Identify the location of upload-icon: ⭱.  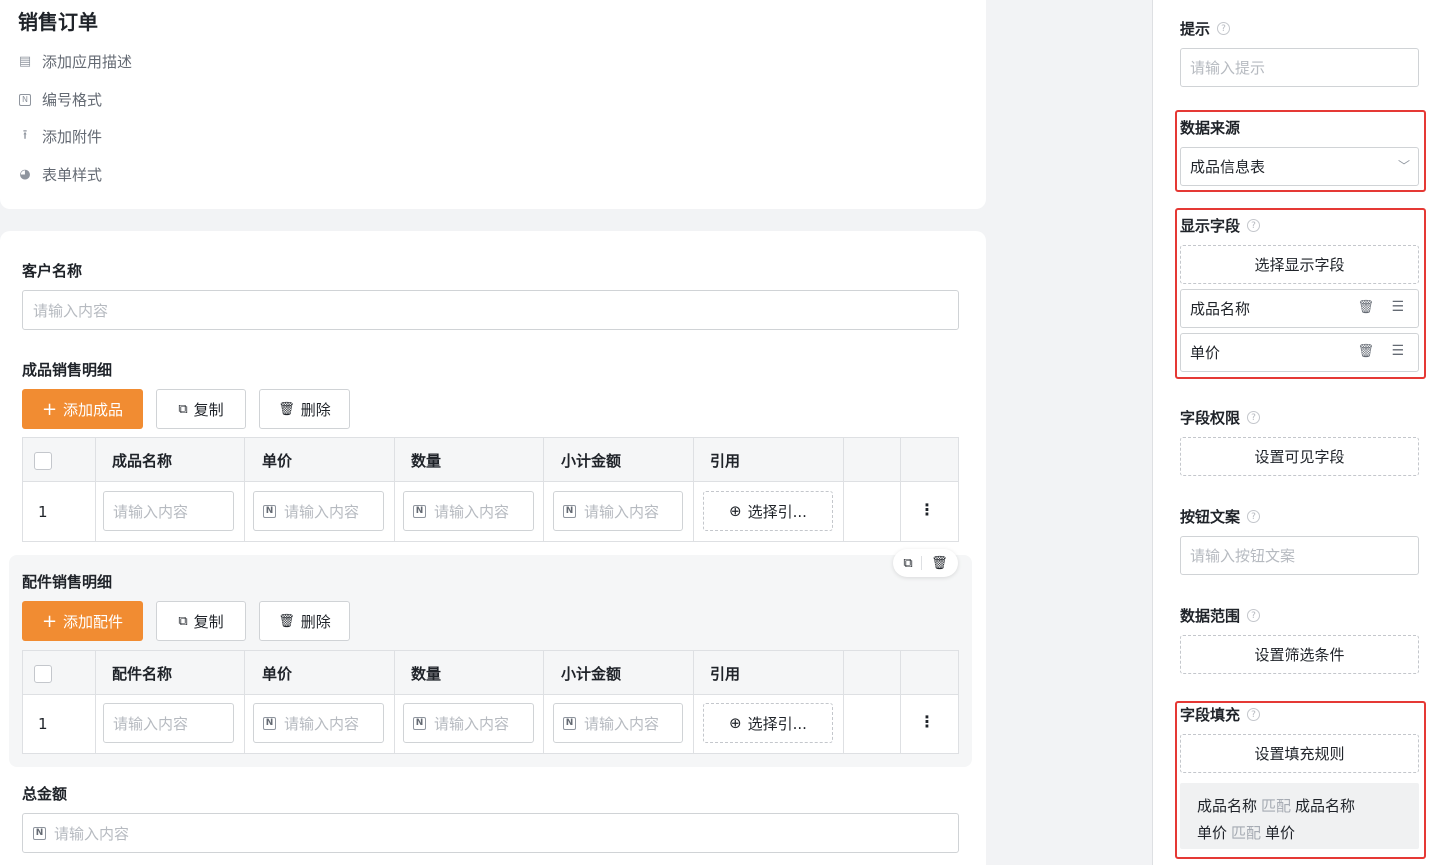
(25, 135).